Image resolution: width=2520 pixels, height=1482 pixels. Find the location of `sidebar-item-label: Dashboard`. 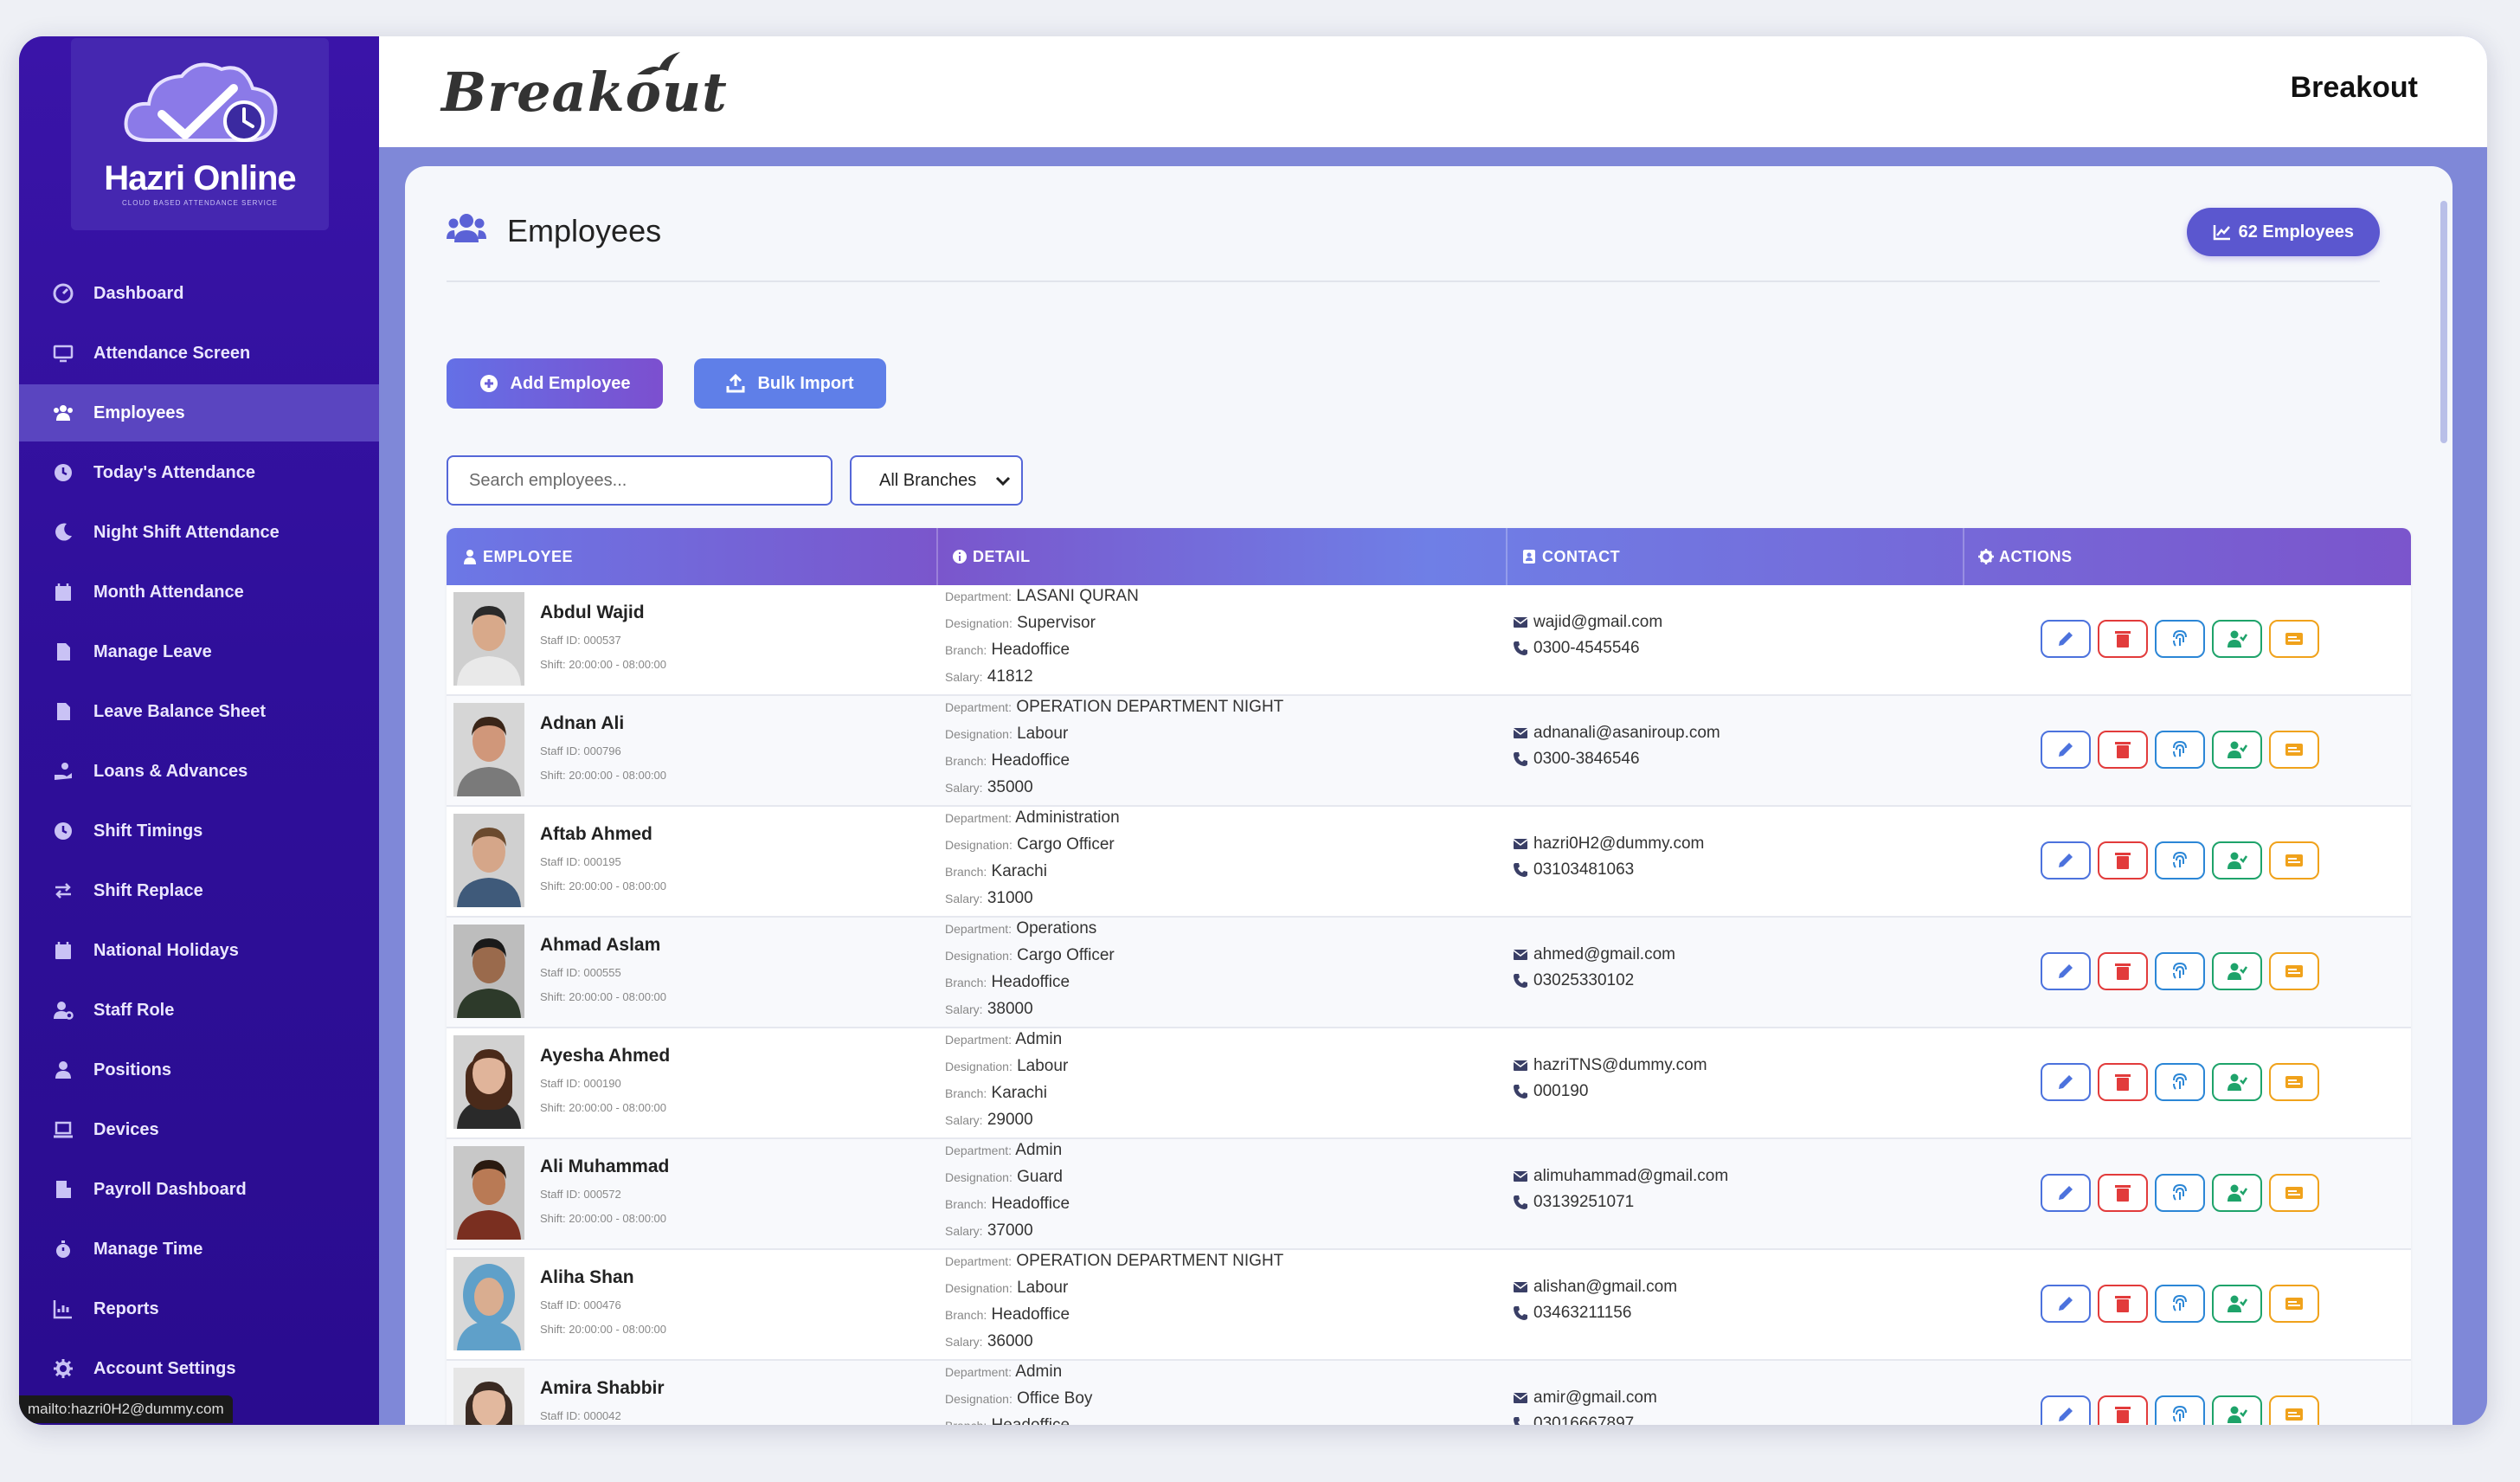

sidebar-item-label: Dashboard is located at coordinates (138, 293).